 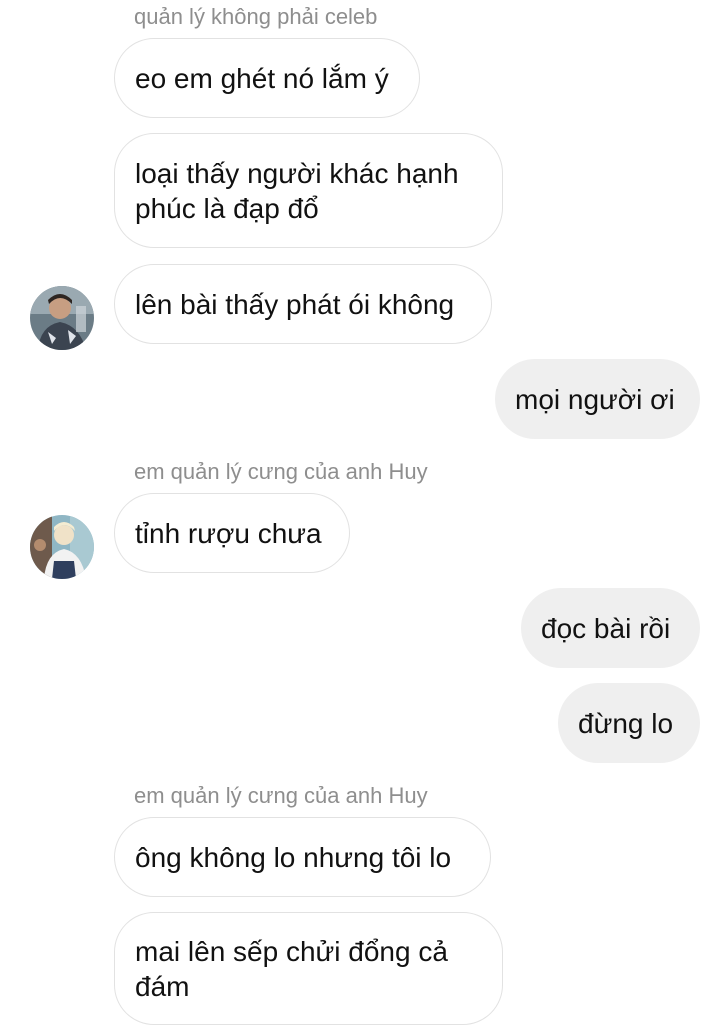 I want to click on incoming-message-bubble: ông không lo nhưng tôi lo, so click(x=302, y=857).